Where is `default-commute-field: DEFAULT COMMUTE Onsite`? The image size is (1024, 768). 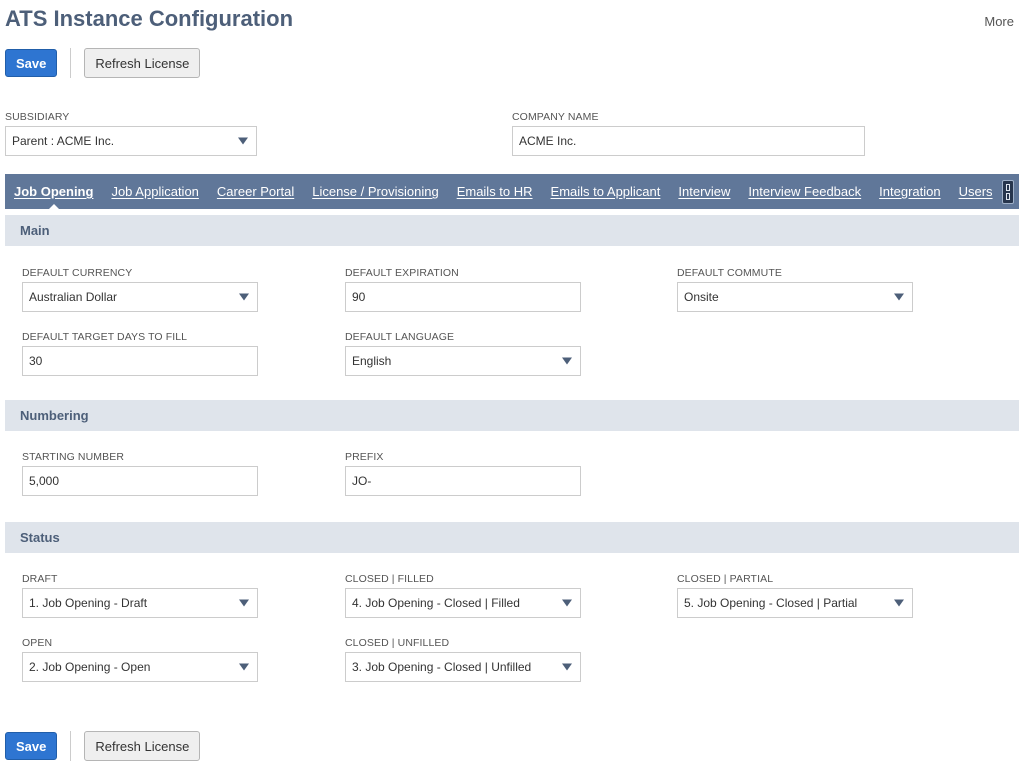
default-commute-field: DEFAULT COMMUTE Onsite is located at coordinates (795, 289).